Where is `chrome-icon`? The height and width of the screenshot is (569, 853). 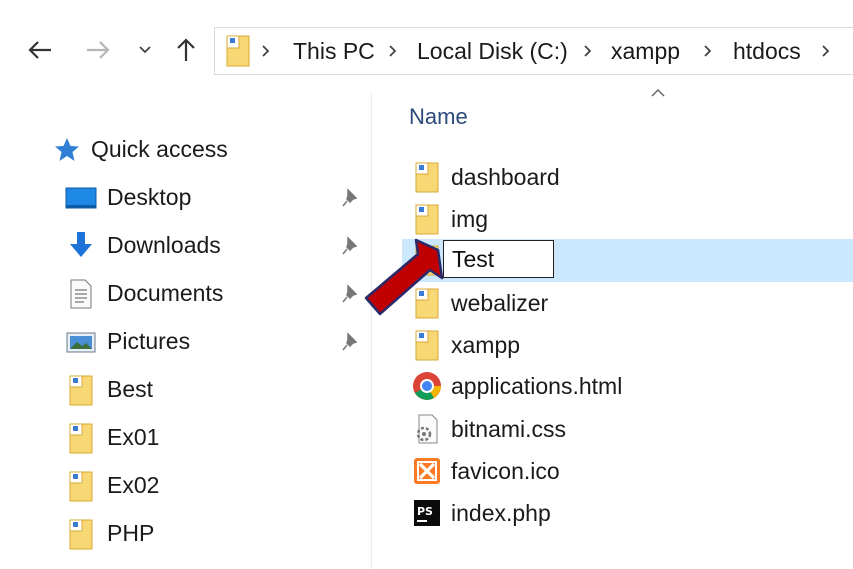
chrome-icon is located at coordinates (427, 386).